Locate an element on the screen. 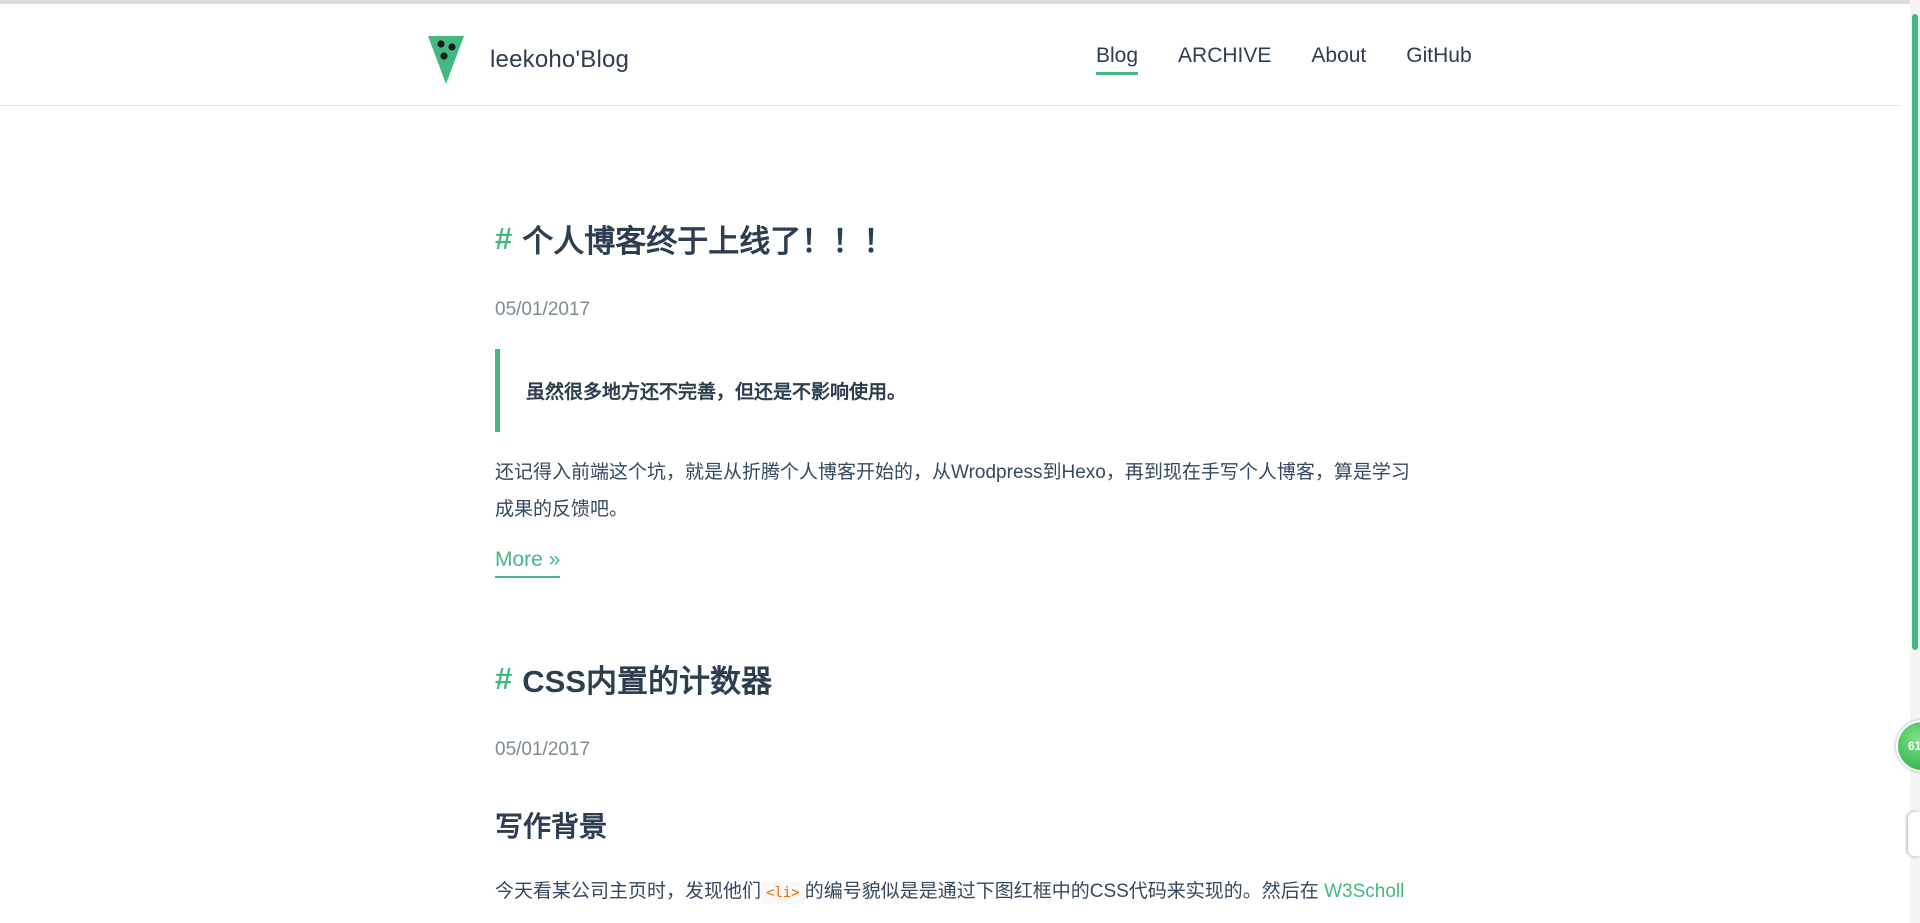  nav-blog: Blog is located at coordinates (1117, 59).